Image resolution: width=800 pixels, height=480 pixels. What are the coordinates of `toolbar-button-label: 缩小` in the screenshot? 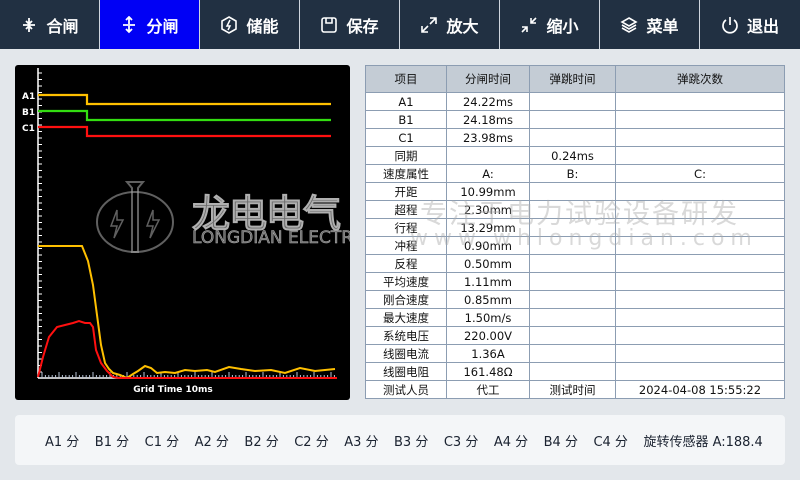 It's located at (562, 26).